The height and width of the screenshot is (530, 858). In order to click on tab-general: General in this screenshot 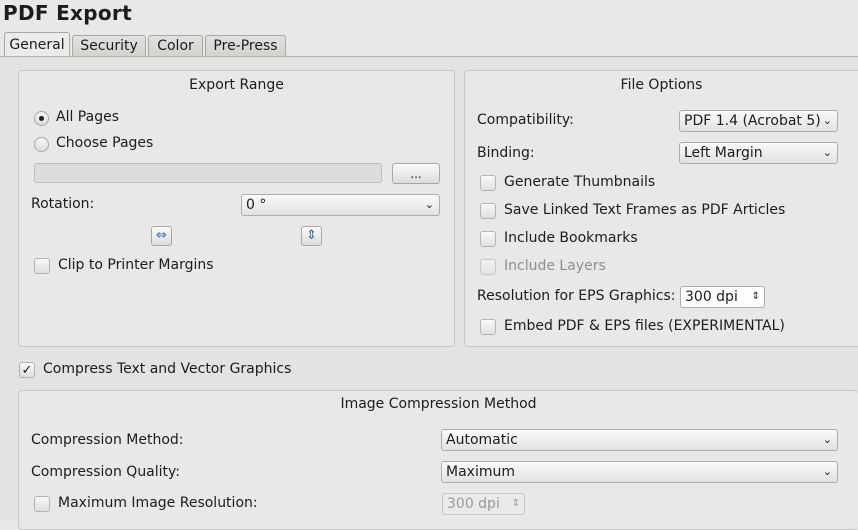, I will do `click(37, 44)`.